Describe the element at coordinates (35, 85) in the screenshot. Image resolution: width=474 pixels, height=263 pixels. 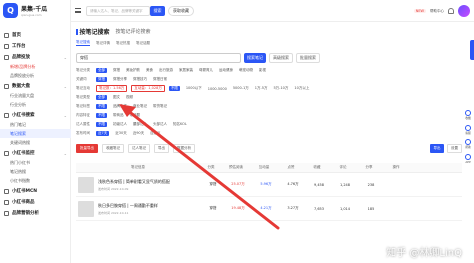
I see `sidebar-group: 数据大盘 ⌄` at that location.